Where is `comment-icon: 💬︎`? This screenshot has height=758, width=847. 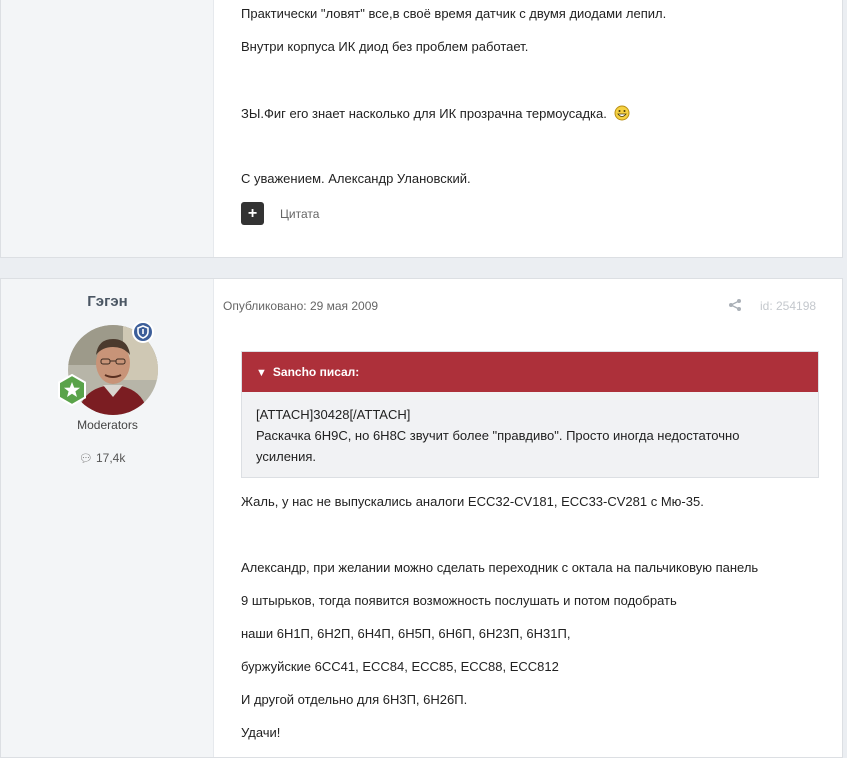
comment-icon: 💬︎ is located at coordinates (86, 459).